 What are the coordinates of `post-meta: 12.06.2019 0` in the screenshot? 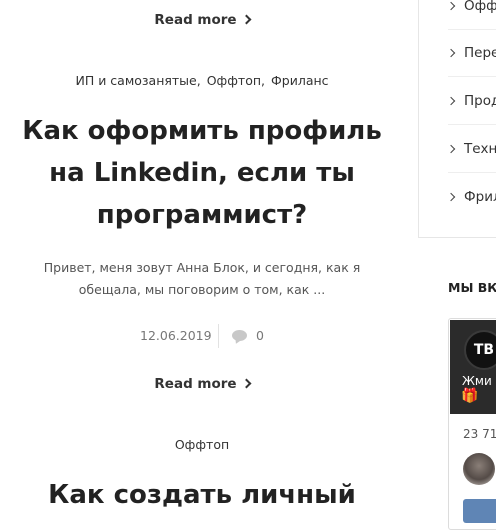 It's located at (202, 336).